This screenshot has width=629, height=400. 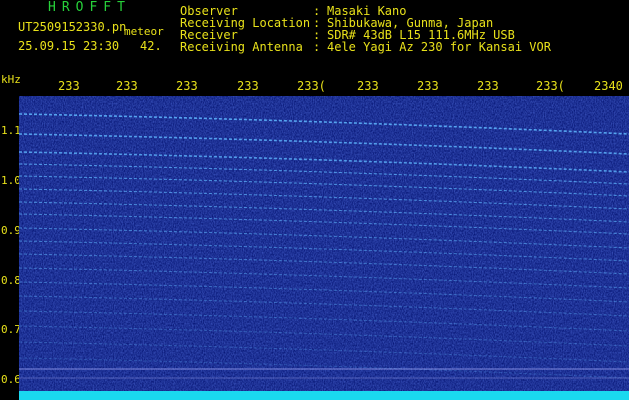 I want to click on freq-unit: kHz, so click(x=11, y=79).